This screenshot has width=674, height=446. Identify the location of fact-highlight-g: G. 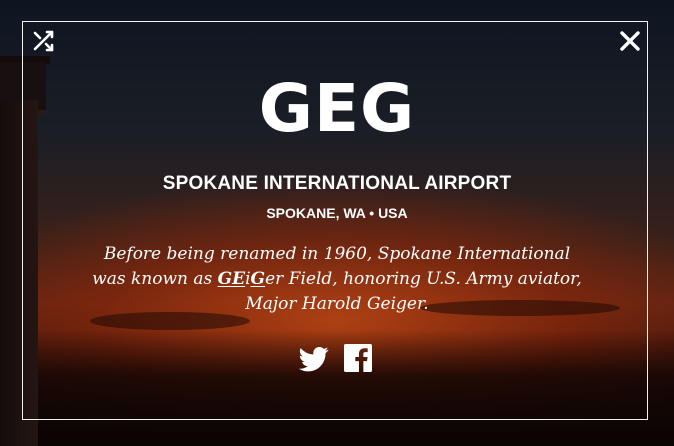
(258, 279).